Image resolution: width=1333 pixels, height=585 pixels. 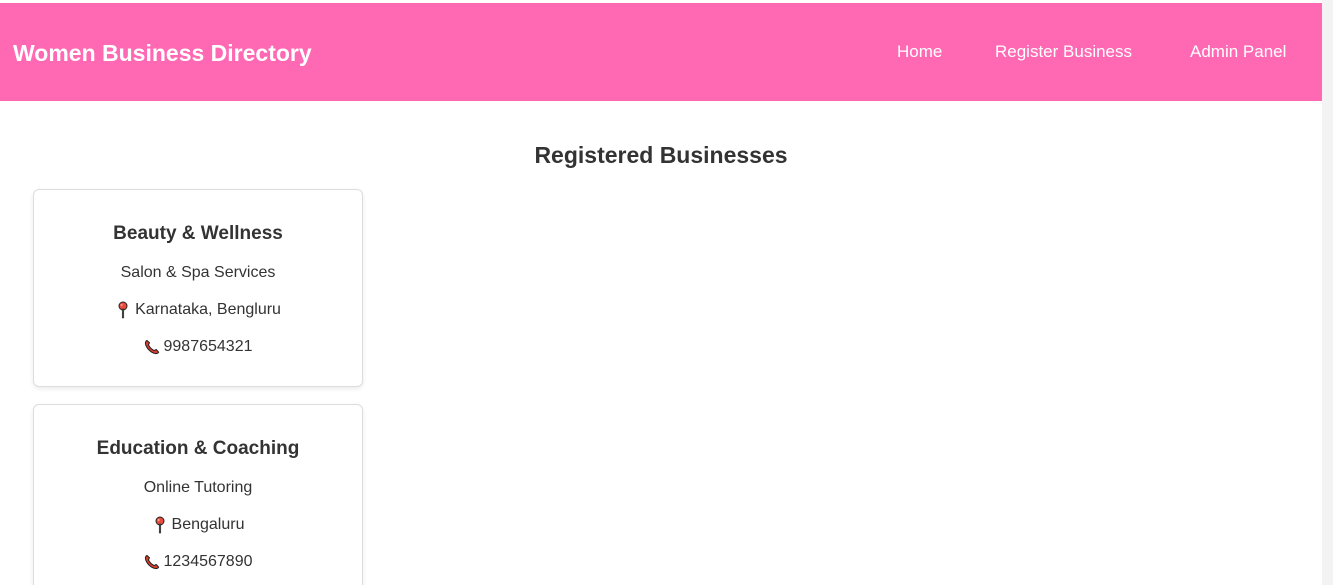 I want to click on business-phone: 9987654321, so click(x=208, y=346).